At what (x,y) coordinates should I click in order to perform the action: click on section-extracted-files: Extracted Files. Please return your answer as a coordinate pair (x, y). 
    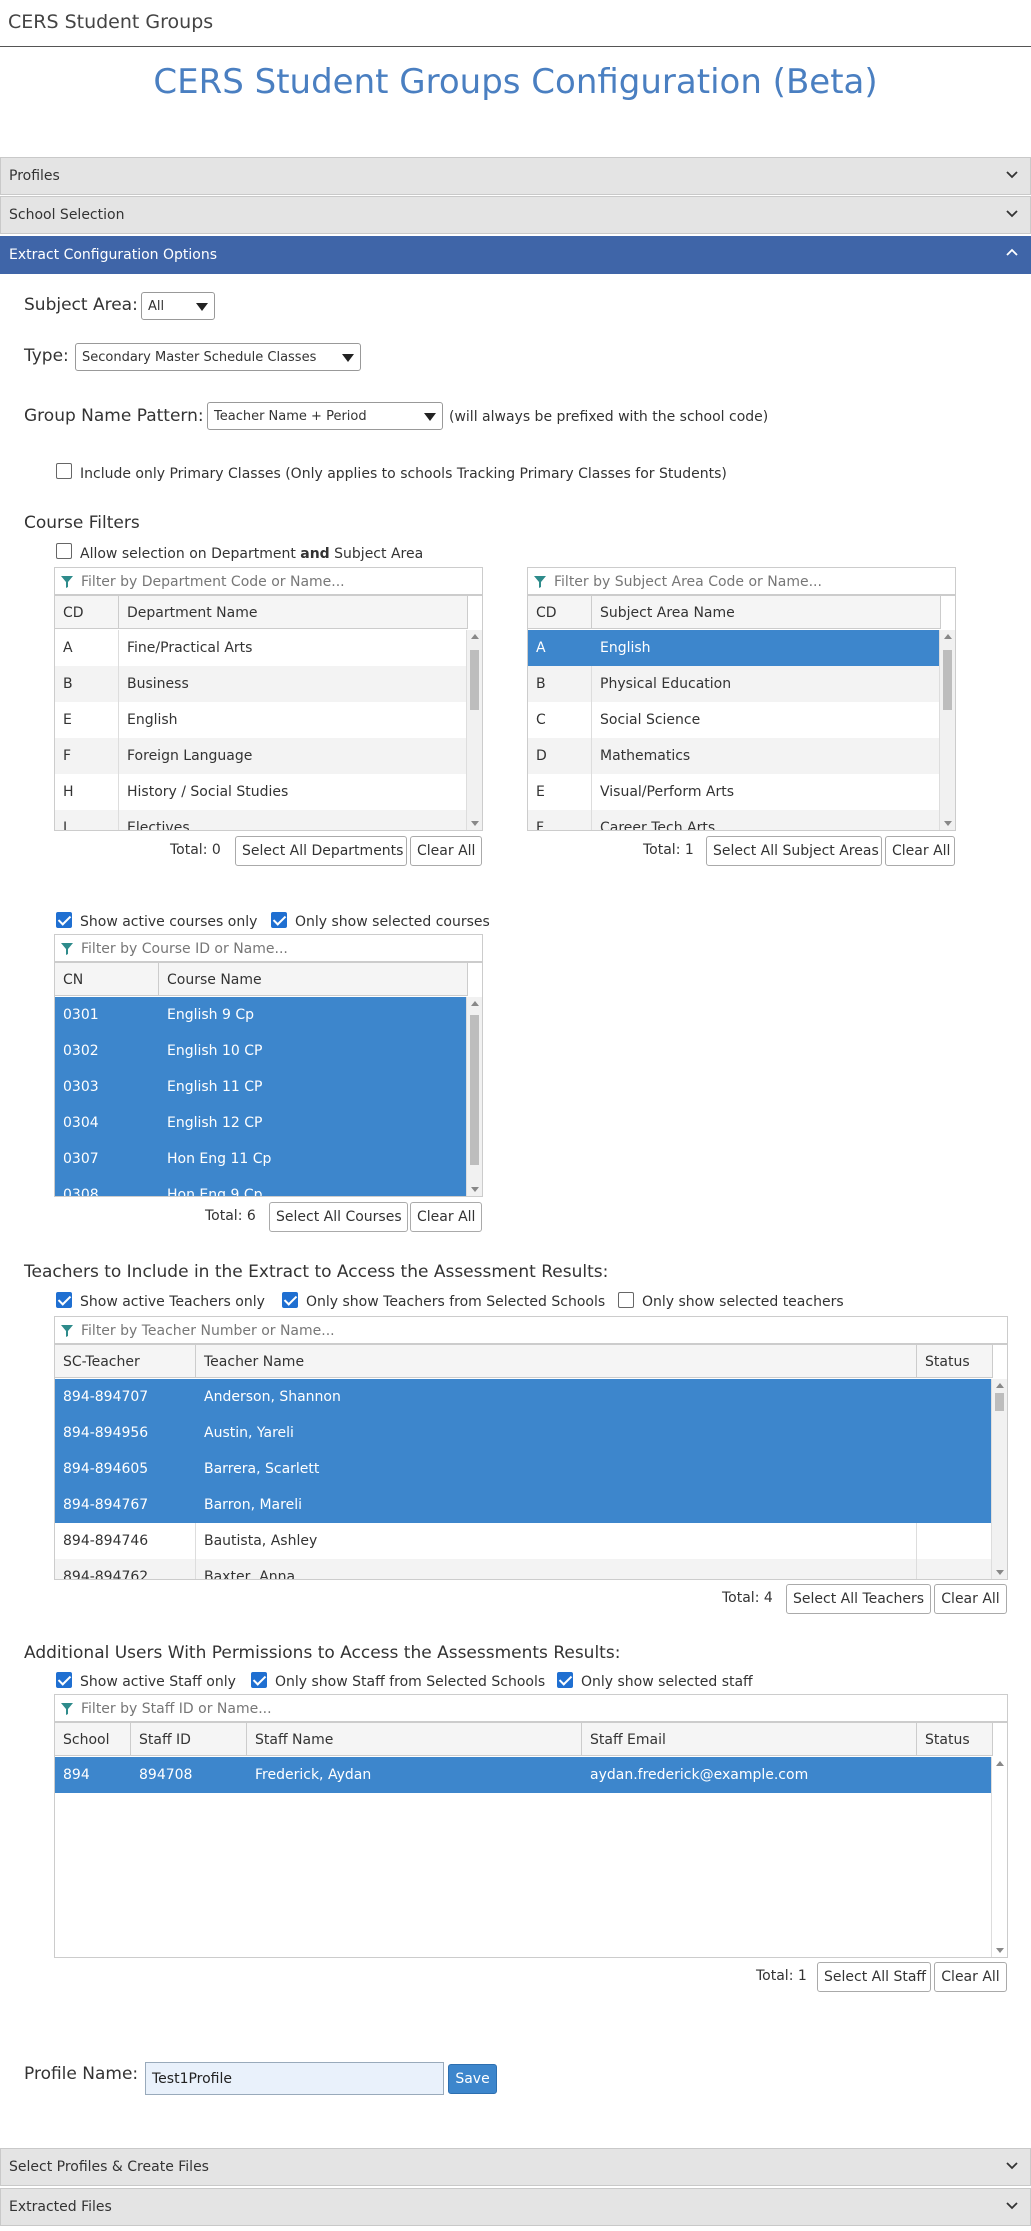
    Looking at the image, I should click on (515, 2207).